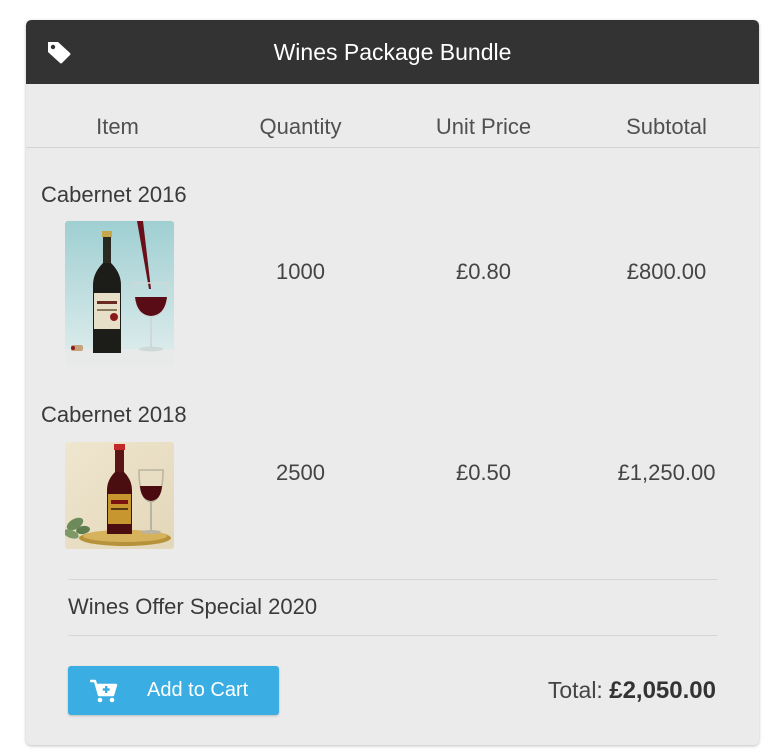 This screenshot has height=756, width=782. What do you see at coordinates (198, 690) in the screenshot?
I see `add-to-cart-label: Add to Cart` at bounding box center [198, 690].